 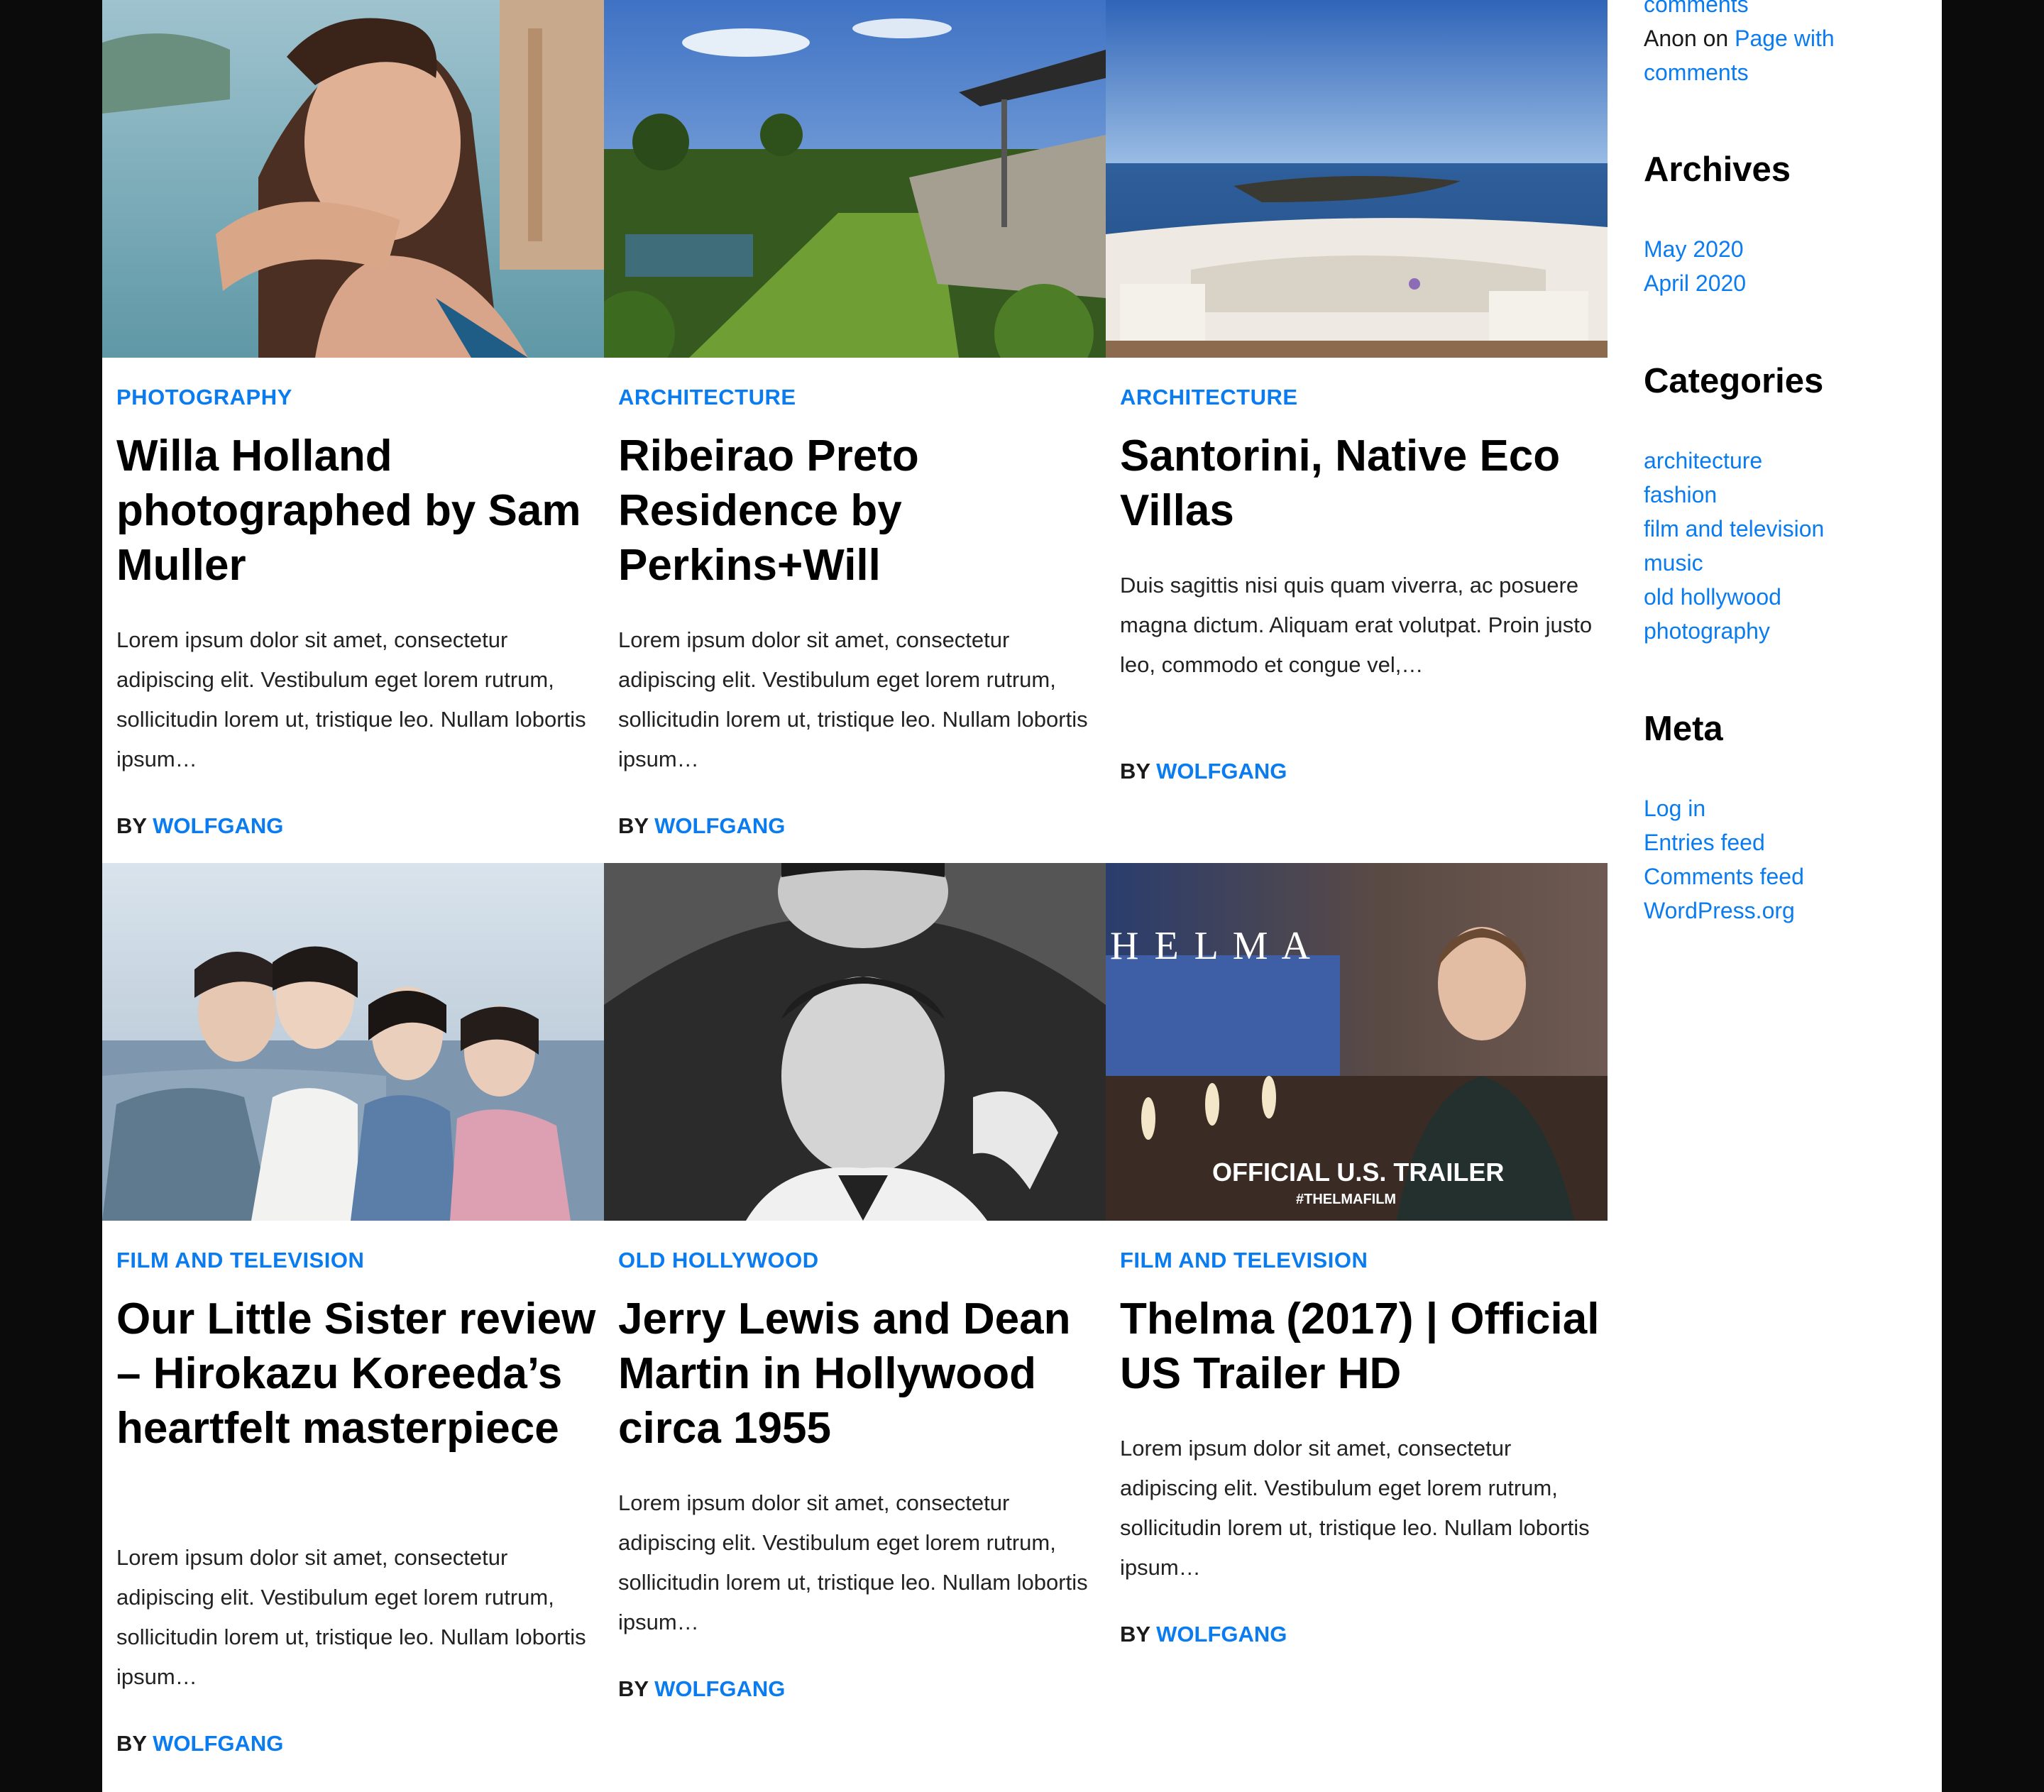 What do you see at coordinates (718, 1260) in the screenshot?
I see `post-category-link: OLD HOLLYWOOD` at bounding box center [718, 1260].